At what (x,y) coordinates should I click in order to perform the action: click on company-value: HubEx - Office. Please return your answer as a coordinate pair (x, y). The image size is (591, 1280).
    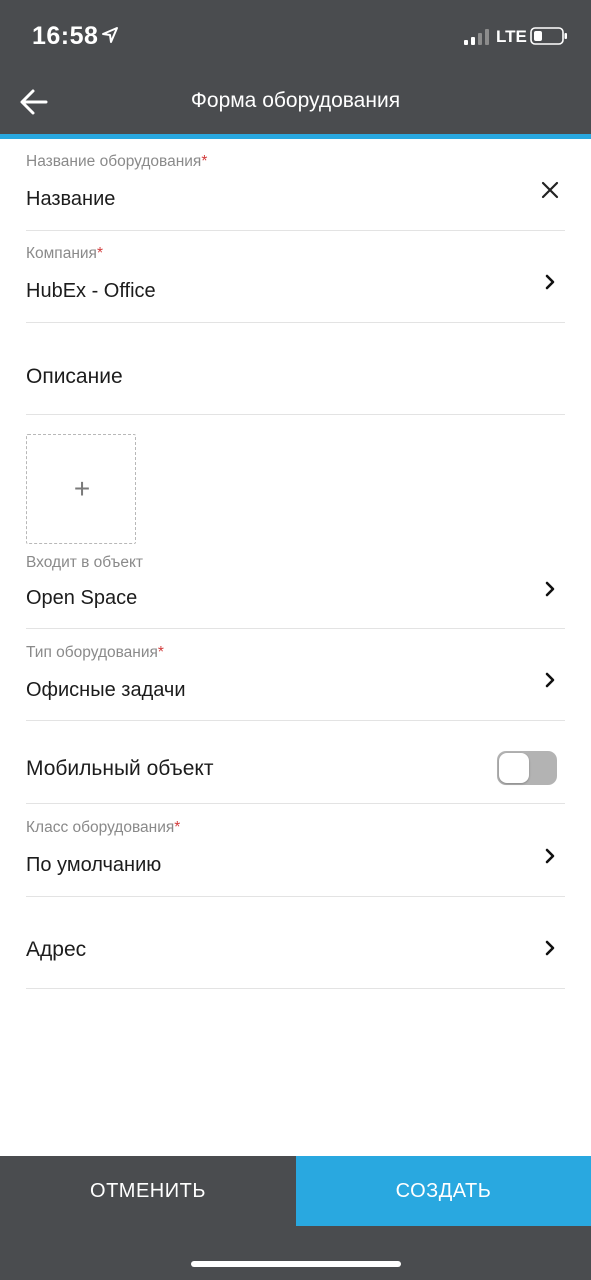
    Looking at the image, I should click on (91, 291).